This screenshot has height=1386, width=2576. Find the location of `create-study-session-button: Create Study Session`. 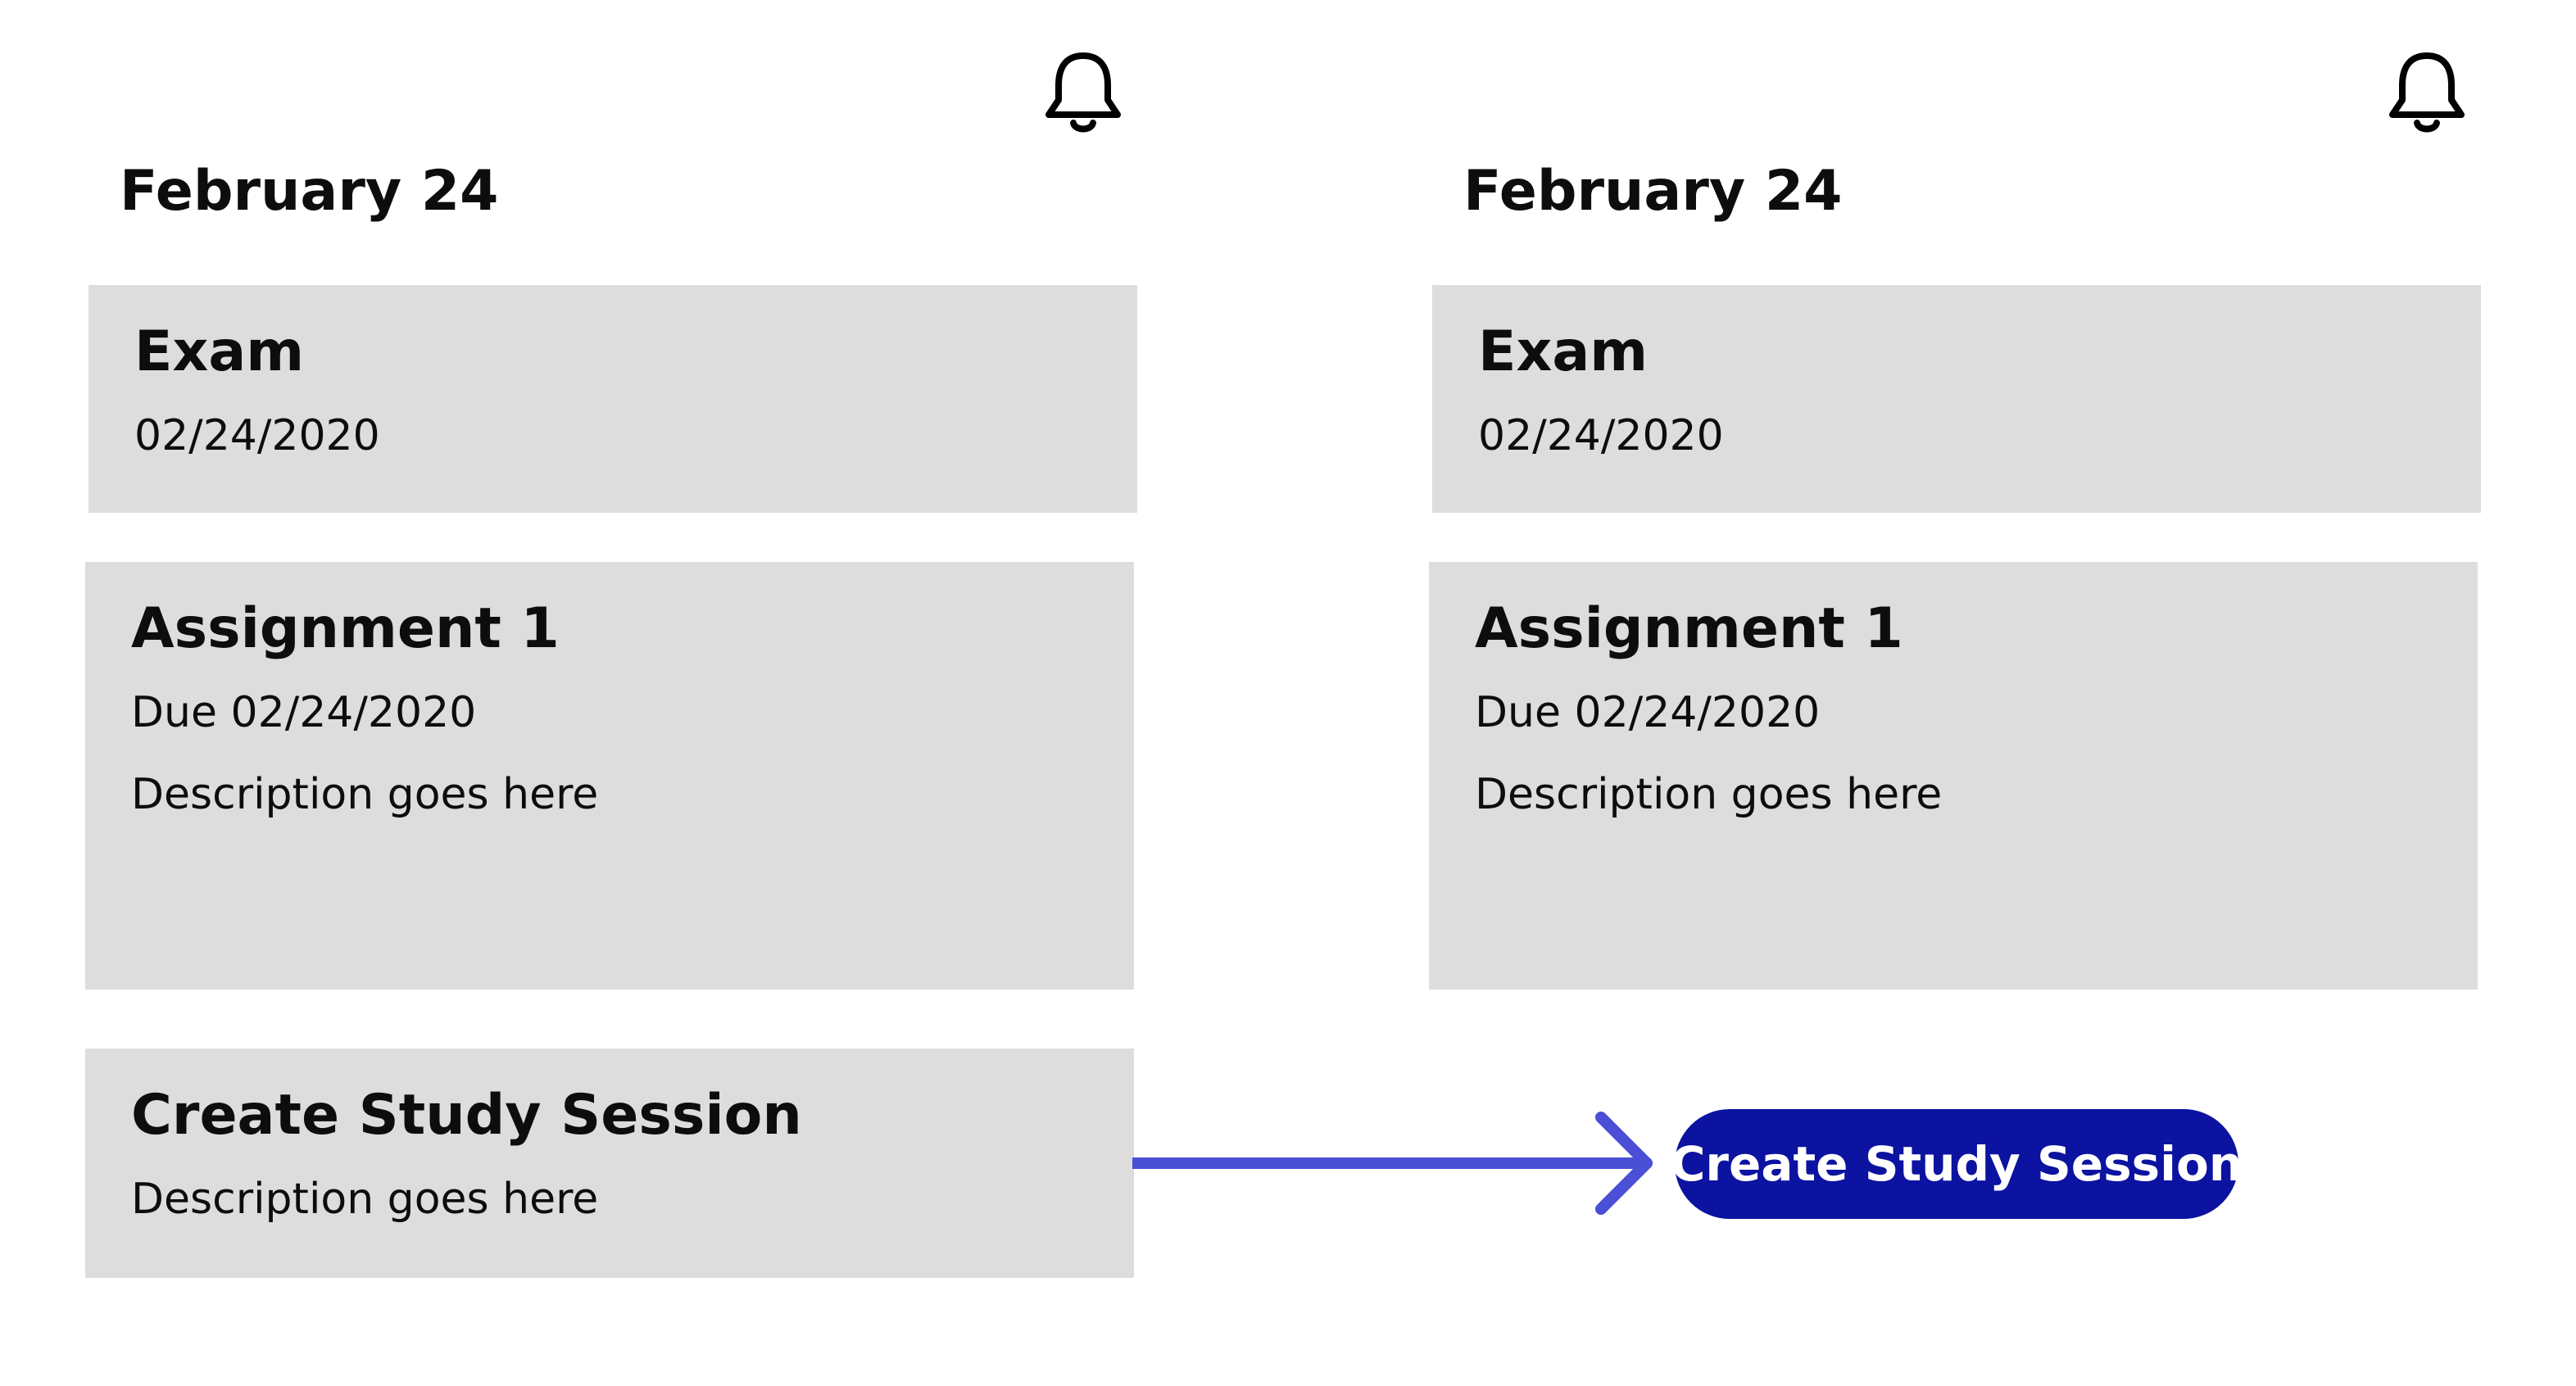

create-study-session-button: Create Study Session is located at coordinates (1957, 1164).